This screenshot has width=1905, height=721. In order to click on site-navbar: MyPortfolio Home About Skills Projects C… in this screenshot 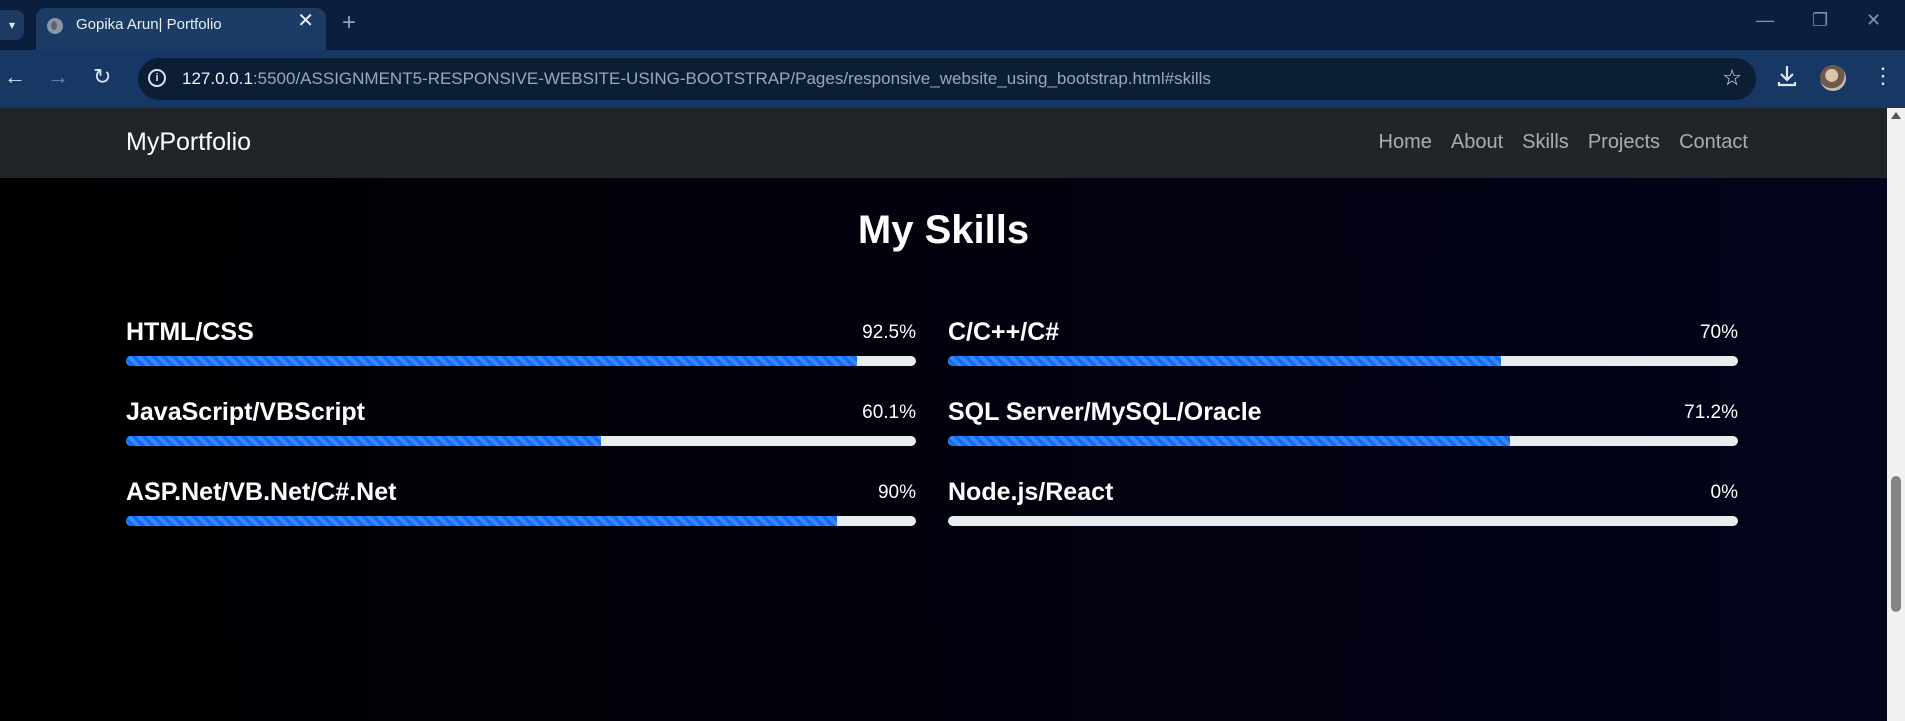, I will do `click(943, 143)`.